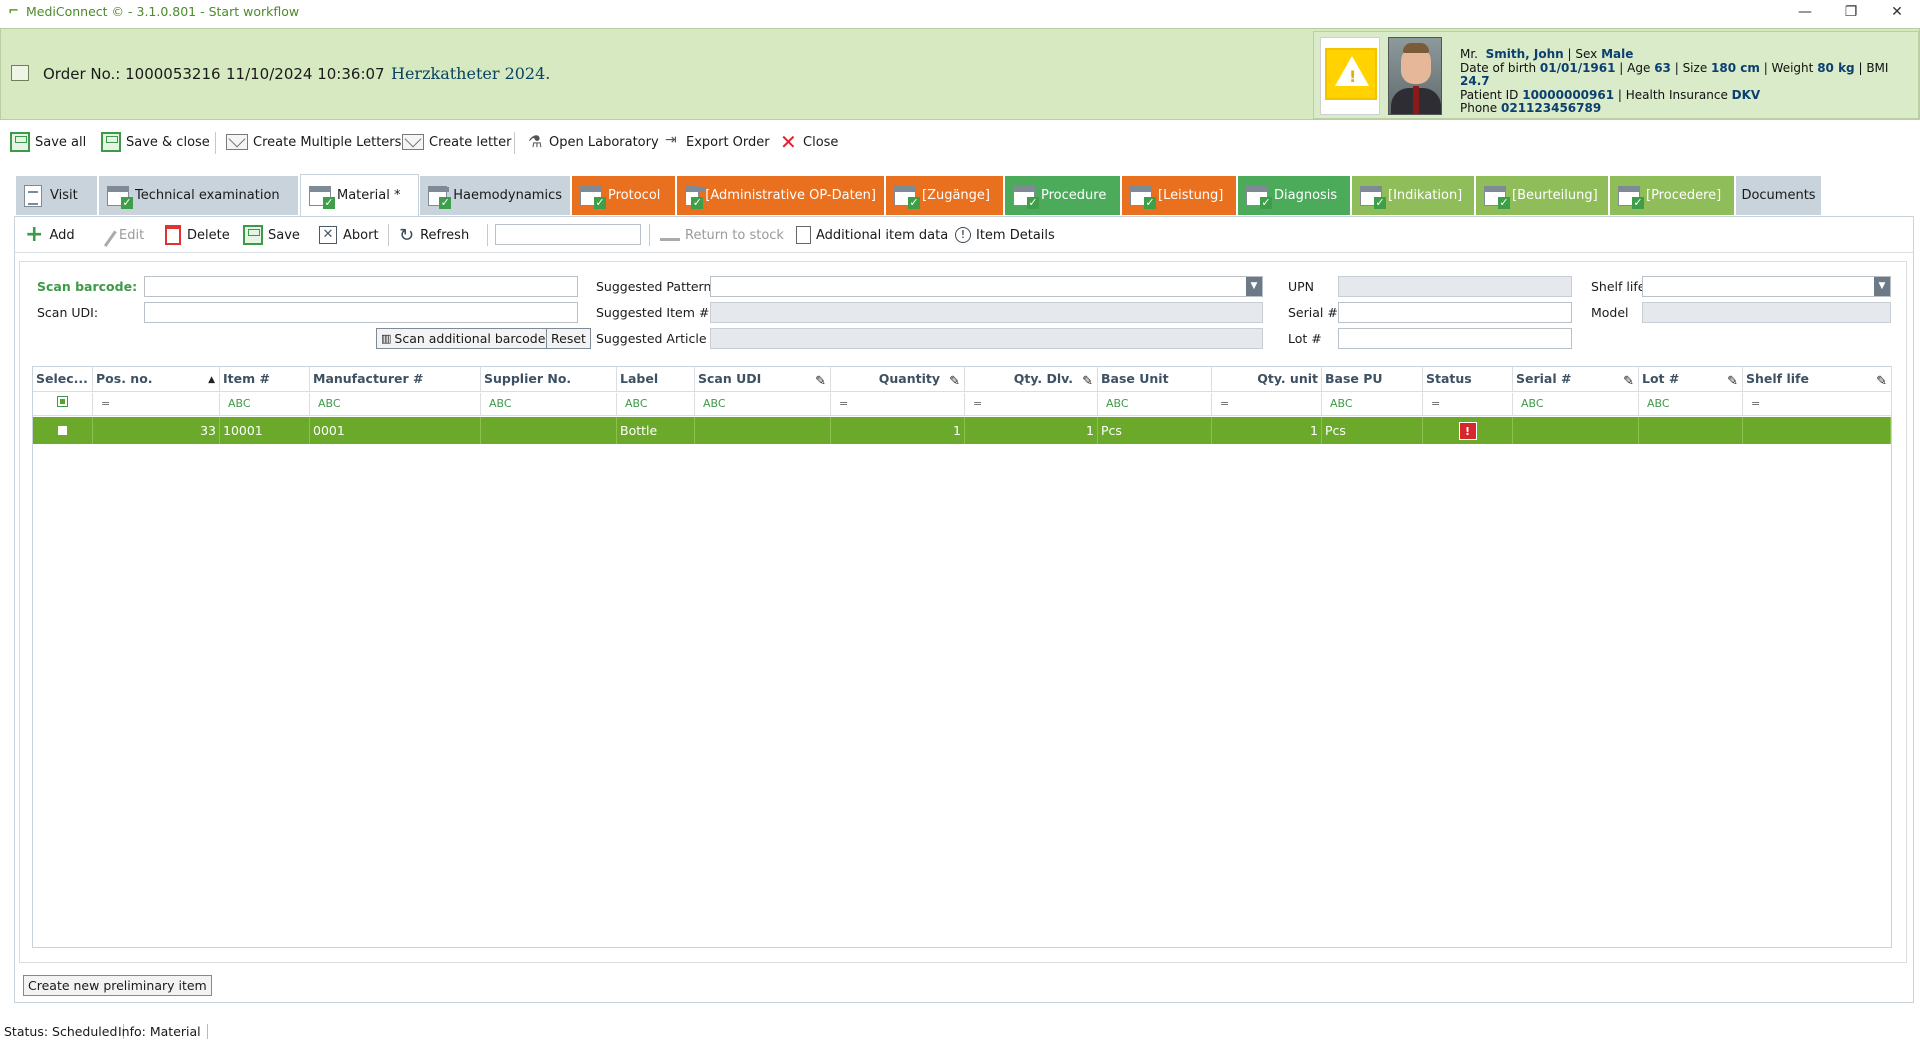  Describe the element at coordinates (456, 142) in the screenshot. I see `create-letter-button: Create letter` at that location.